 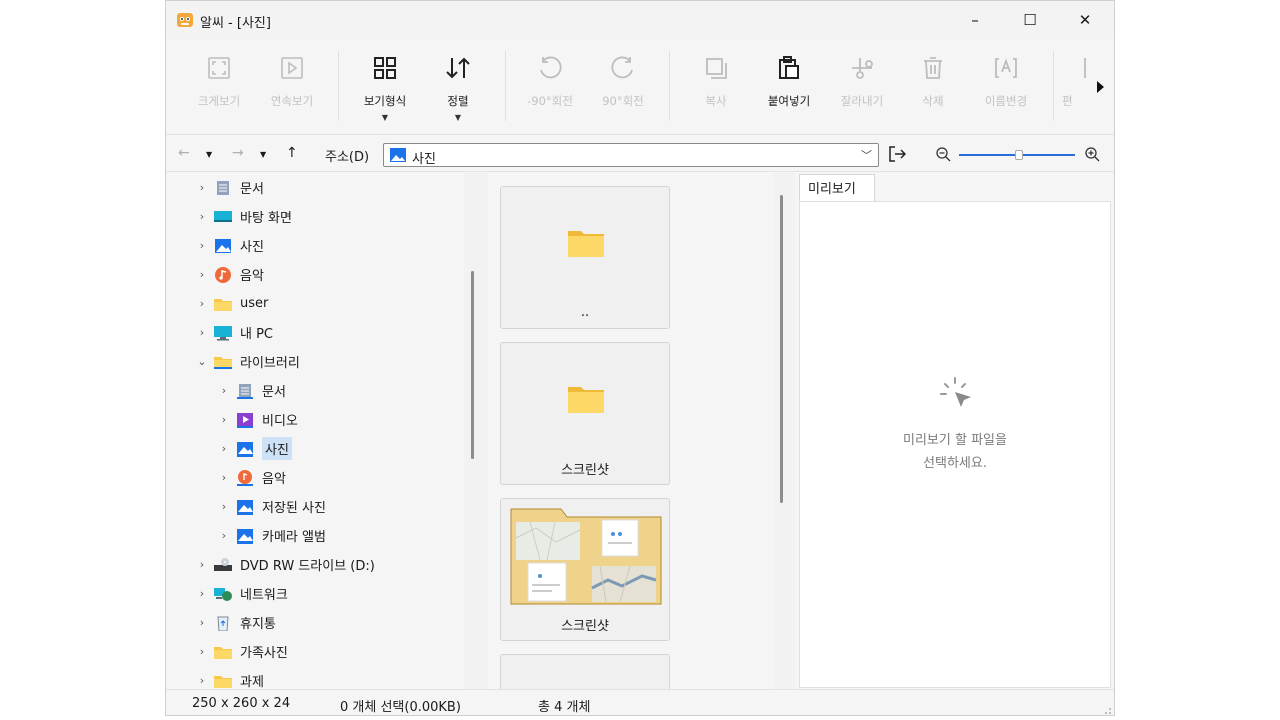 I want to click on tab-preview: 미리보기, so click(x=837, y=188).